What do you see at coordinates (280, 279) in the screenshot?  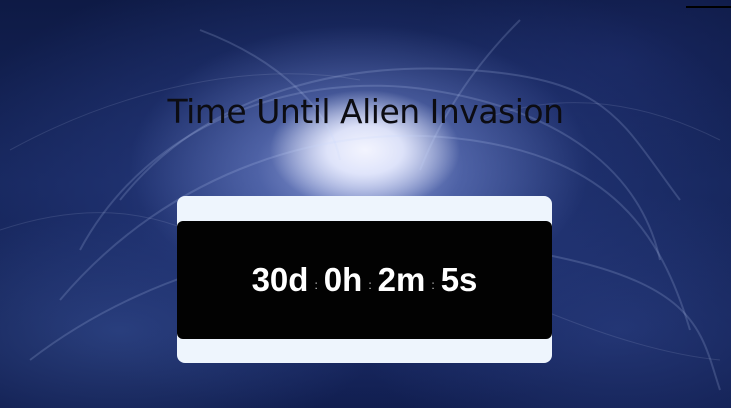 I see `days-value: 30d` at bounding box center [280, 279].